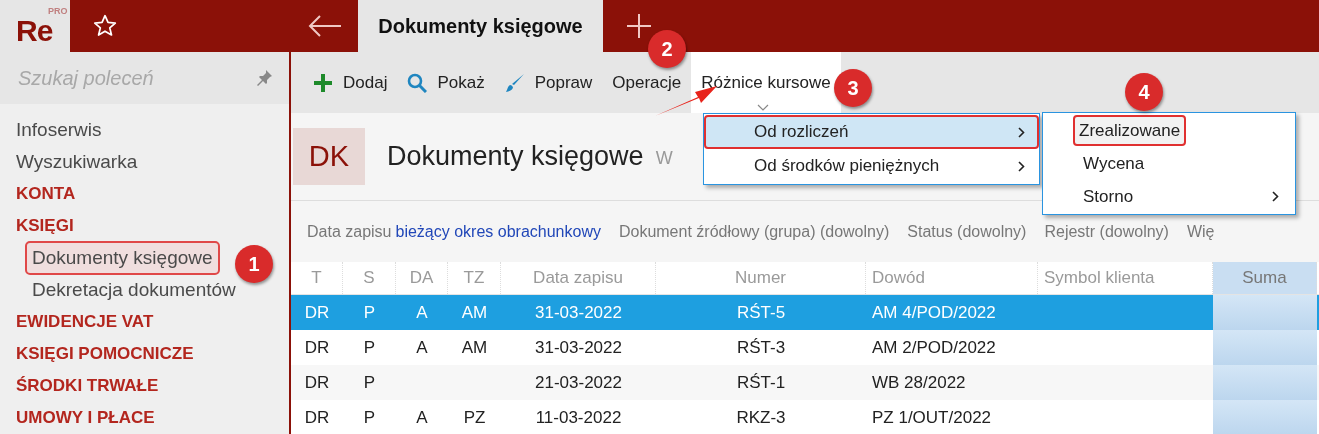 This screenshot has height=434, width=1319. I want to click on toolbar-button: Dodaj, so click(350, 82).